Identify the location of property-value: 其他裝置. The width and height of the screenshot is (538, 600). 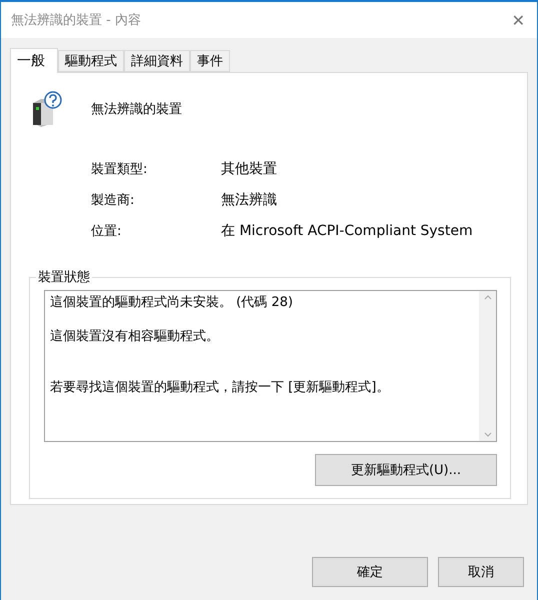
(249, 169).